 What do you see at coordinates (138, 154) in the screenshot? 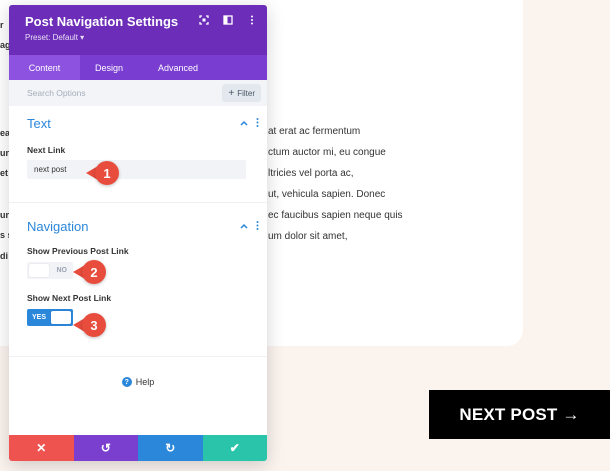
I see `text-section: Text Next Link next post` at bounding box center [138, 154].